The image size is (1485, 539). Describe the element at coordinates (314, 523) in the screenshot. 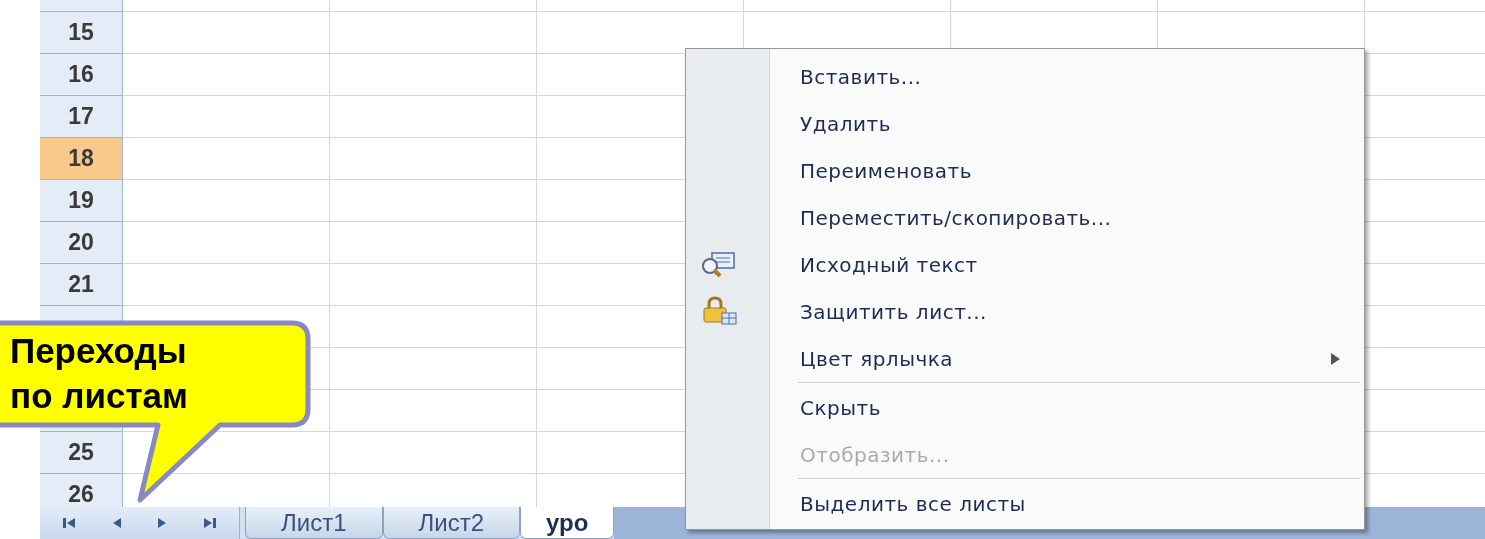

I see `sheet-tab: Лист1` at that location.